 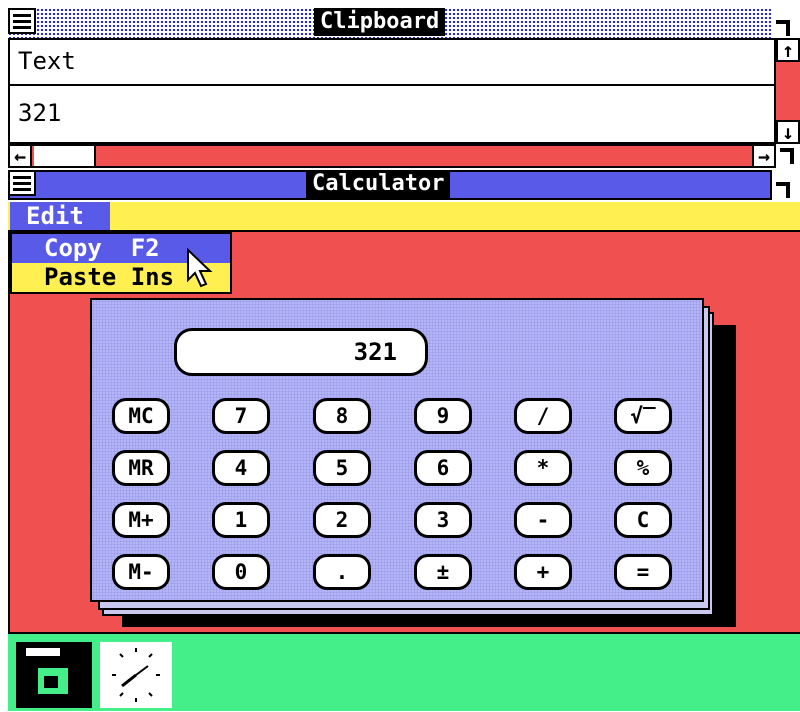 I want to click on clipboard-system-menu-button, so click(x=22, y=21).